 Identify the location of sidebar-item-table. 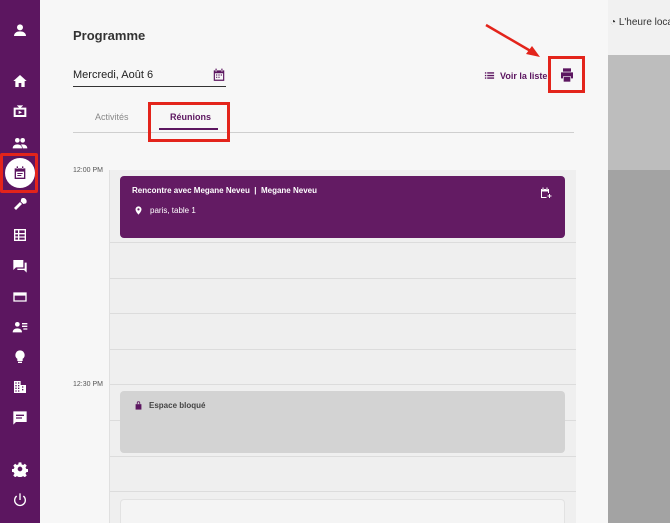
(20, 235).